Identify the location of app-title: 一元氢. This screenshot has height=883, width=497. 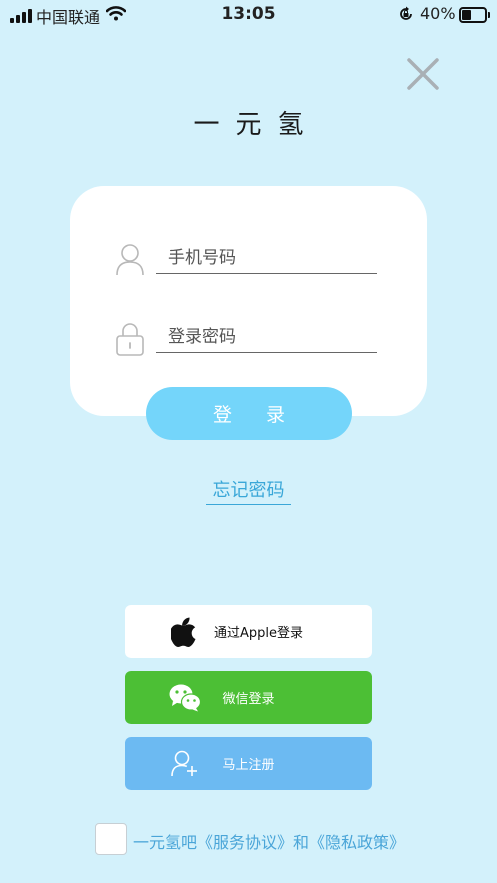
(256, 125).